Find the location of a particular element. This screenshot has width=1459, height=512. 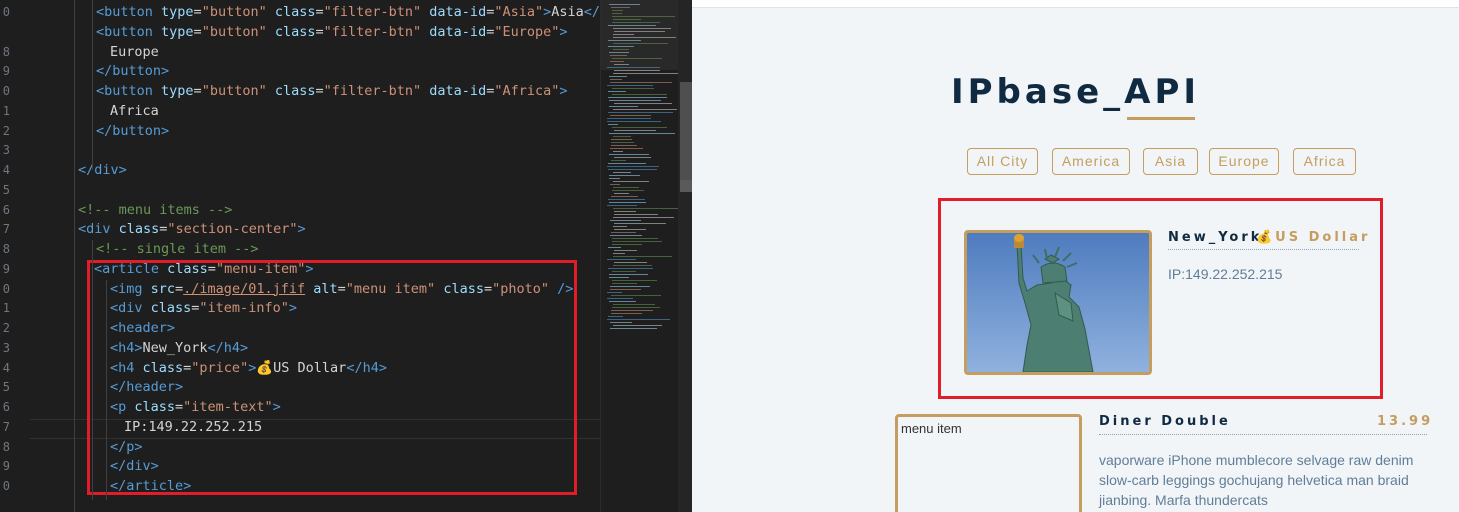

code-line: <div class="section-center"> is located at coordinates (192, 229).